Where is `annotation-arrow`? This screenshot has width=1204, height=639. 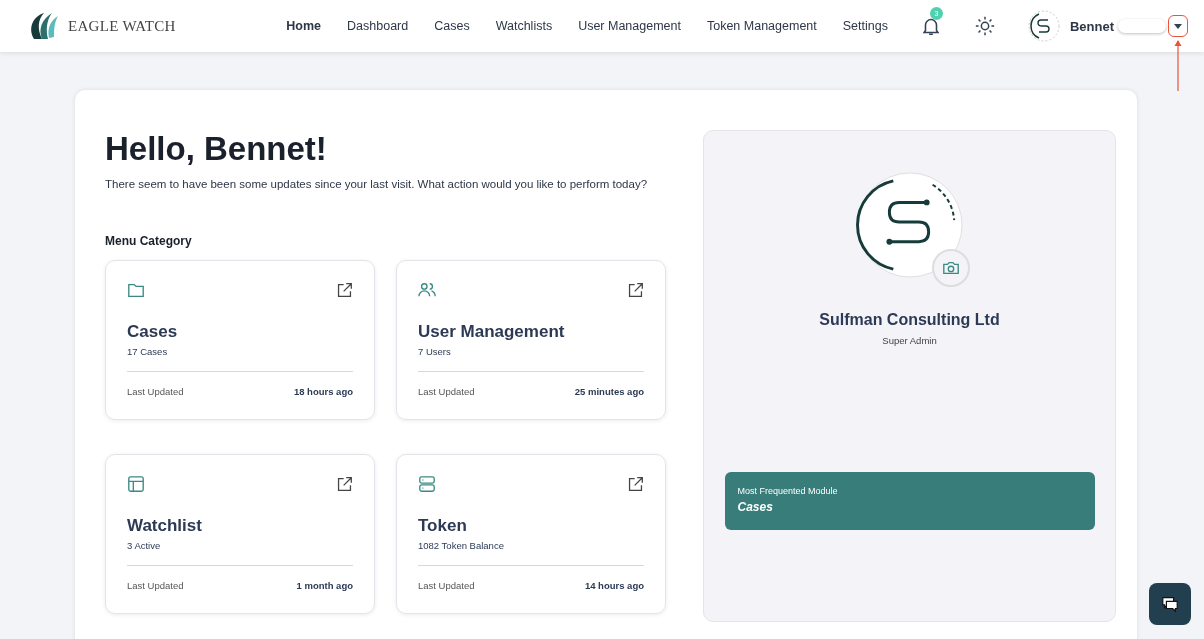 annotation-arrow is located at coordinates (1178, 65).